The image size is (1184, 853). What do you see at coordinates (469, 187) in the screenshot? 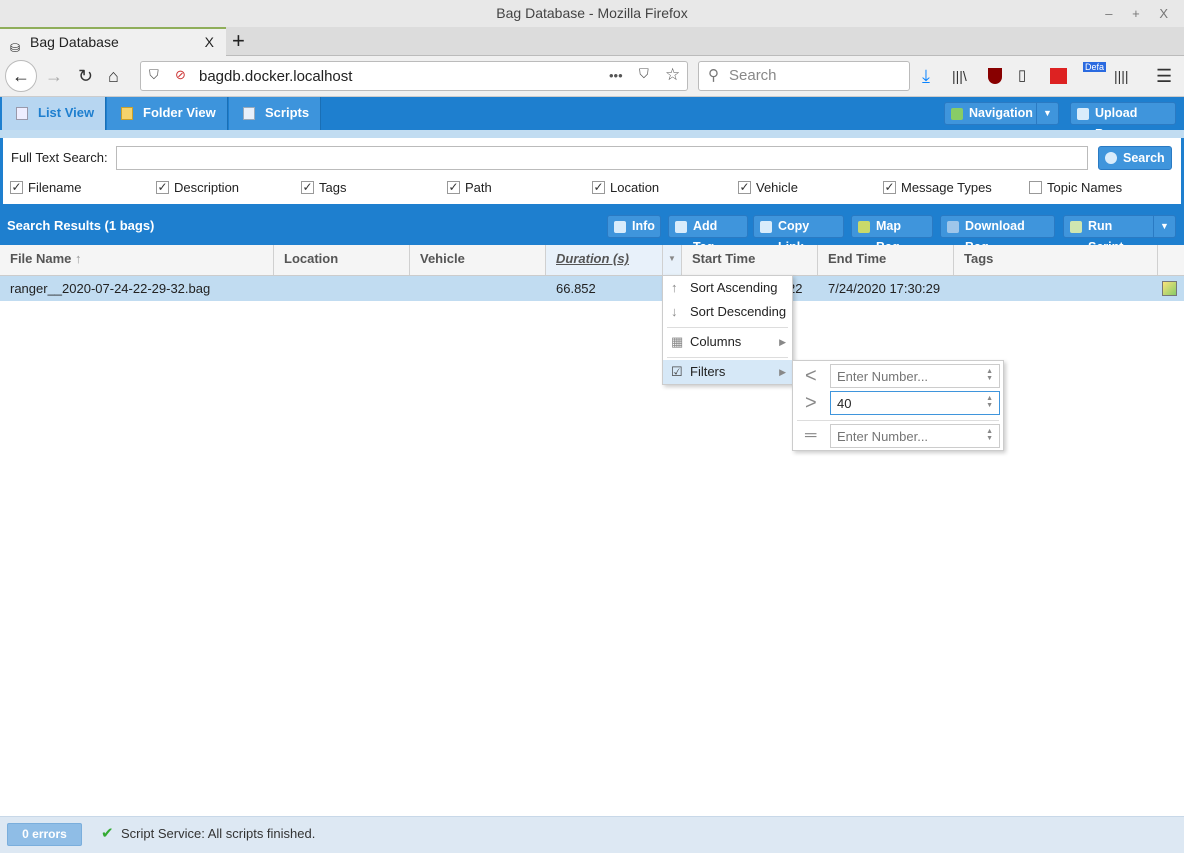
I see `field-checkbox-path: ✓ Path` at bounding box center [469, 187].